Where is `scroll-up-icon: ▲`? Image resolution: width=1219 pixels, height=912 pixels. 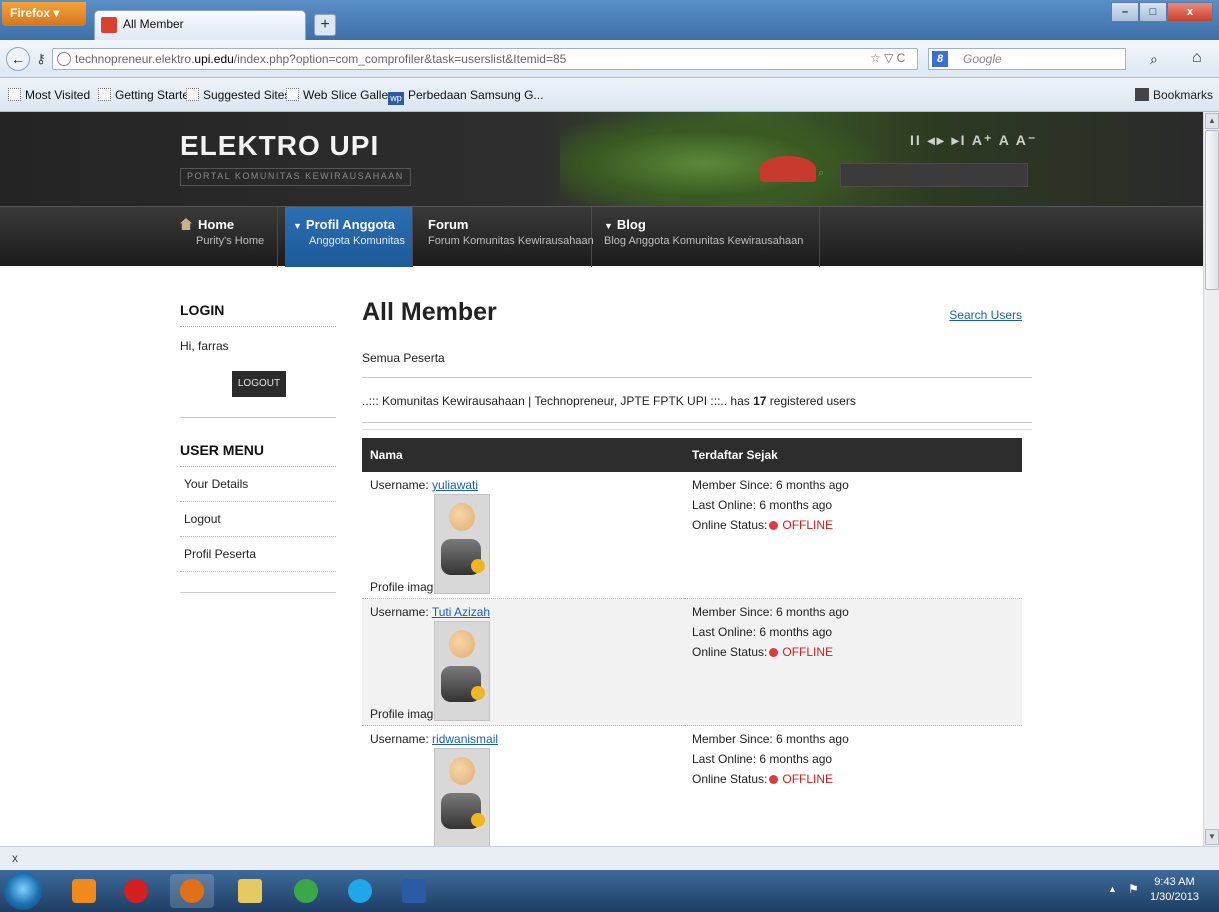
scroll-up-icon: ▲ is located at coordinates (1212, 121).